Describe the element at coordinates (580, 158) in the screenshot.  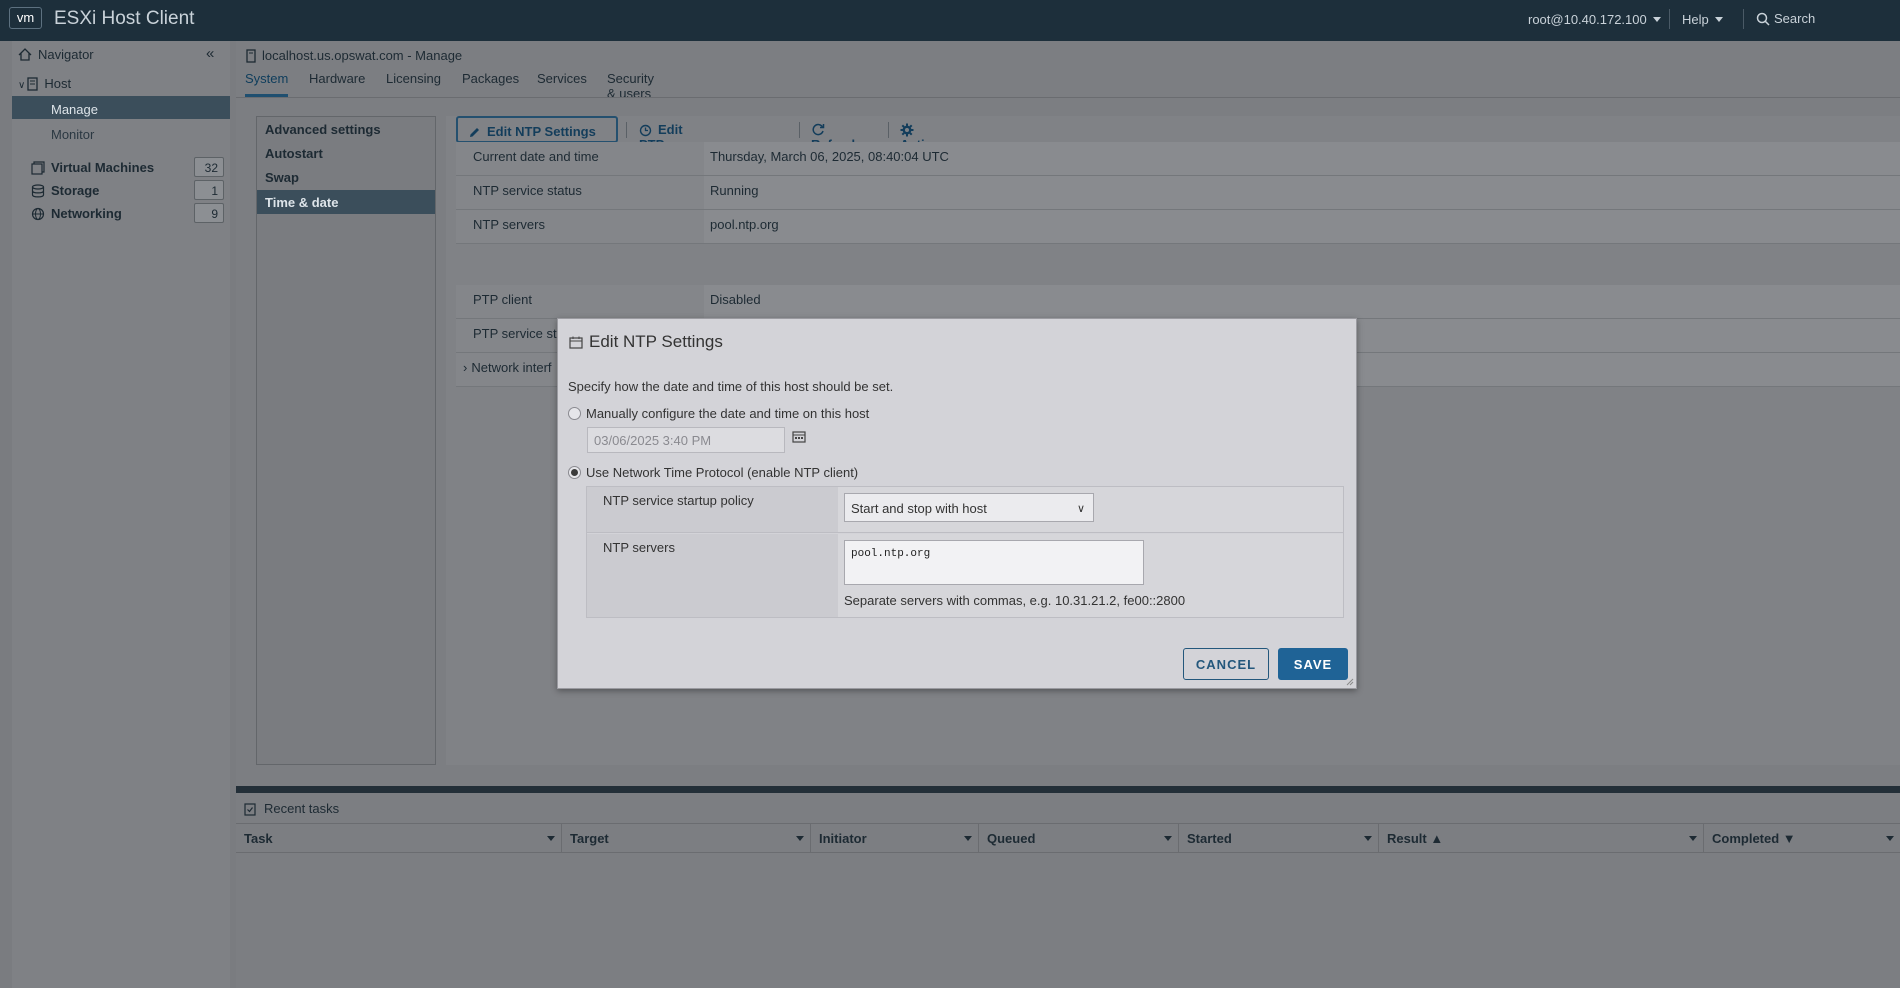
I see `prop-label: Current date and time` at that location.